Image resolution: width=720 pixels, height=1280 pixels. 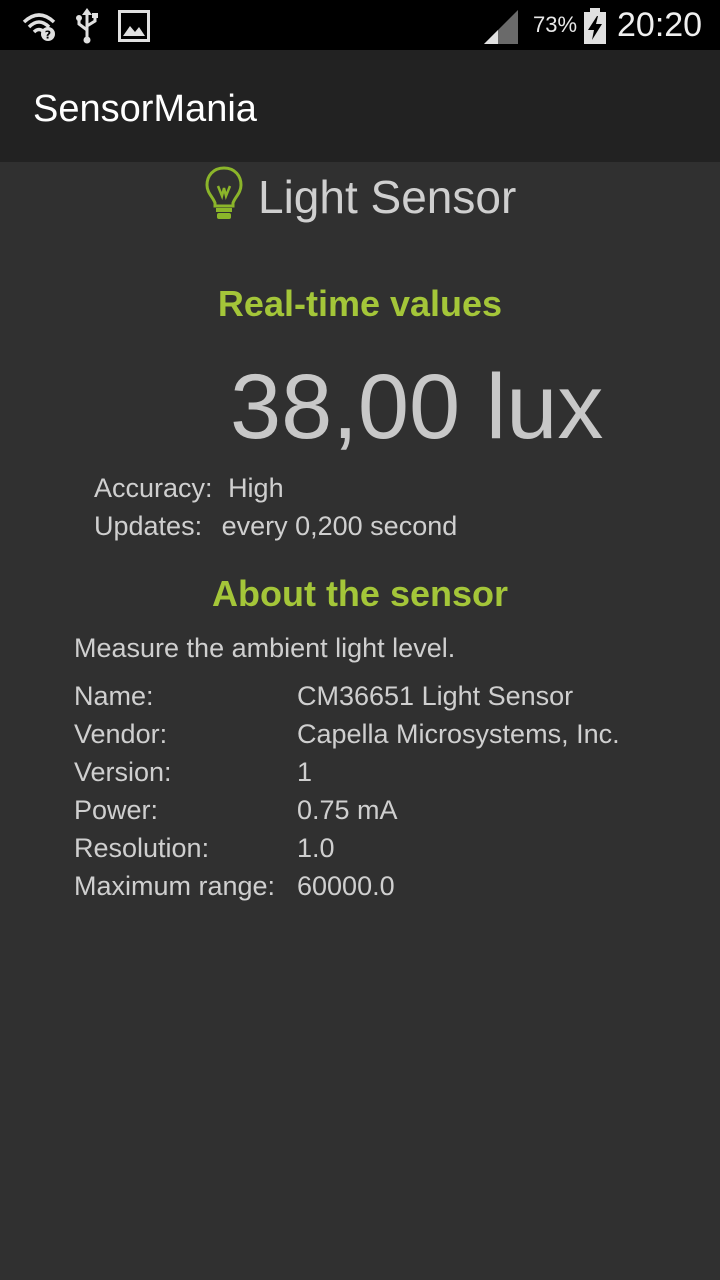 I want to click on sensor-description: Measure the ambient light level., so click(x=265, y=648).